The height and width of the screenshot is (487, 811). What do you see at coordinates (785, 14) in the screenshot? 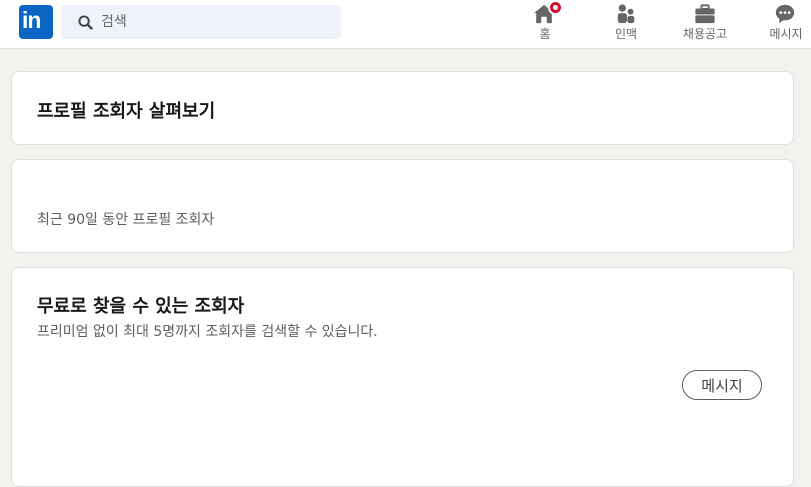
I see `messaging-icon` at bounding box center [785, 14].